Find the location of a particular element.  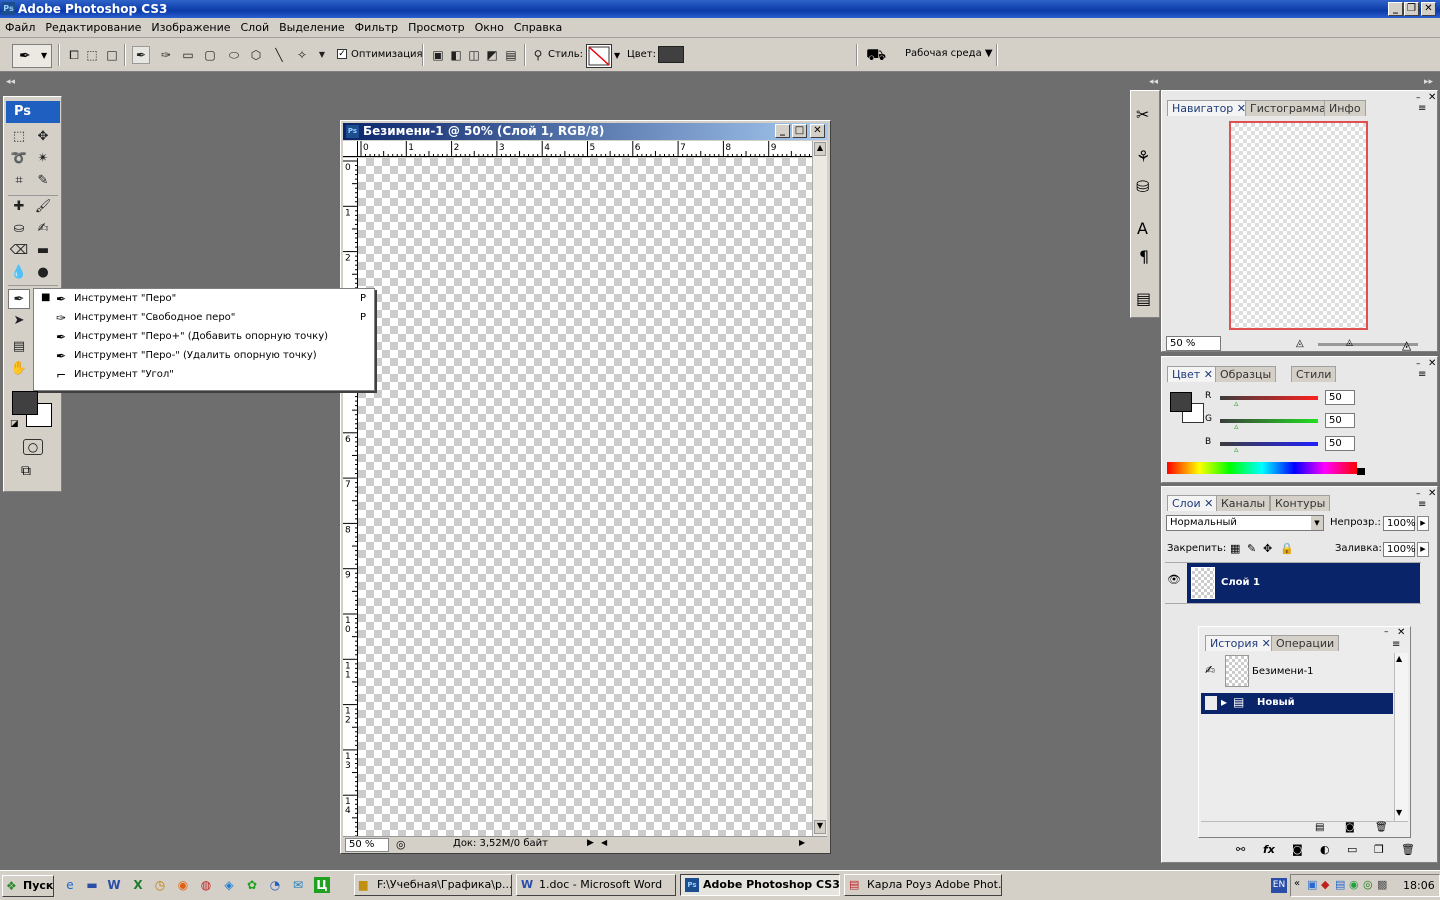

new-document-from-state-icon: ▤ is located at coordinates (1319, 827).